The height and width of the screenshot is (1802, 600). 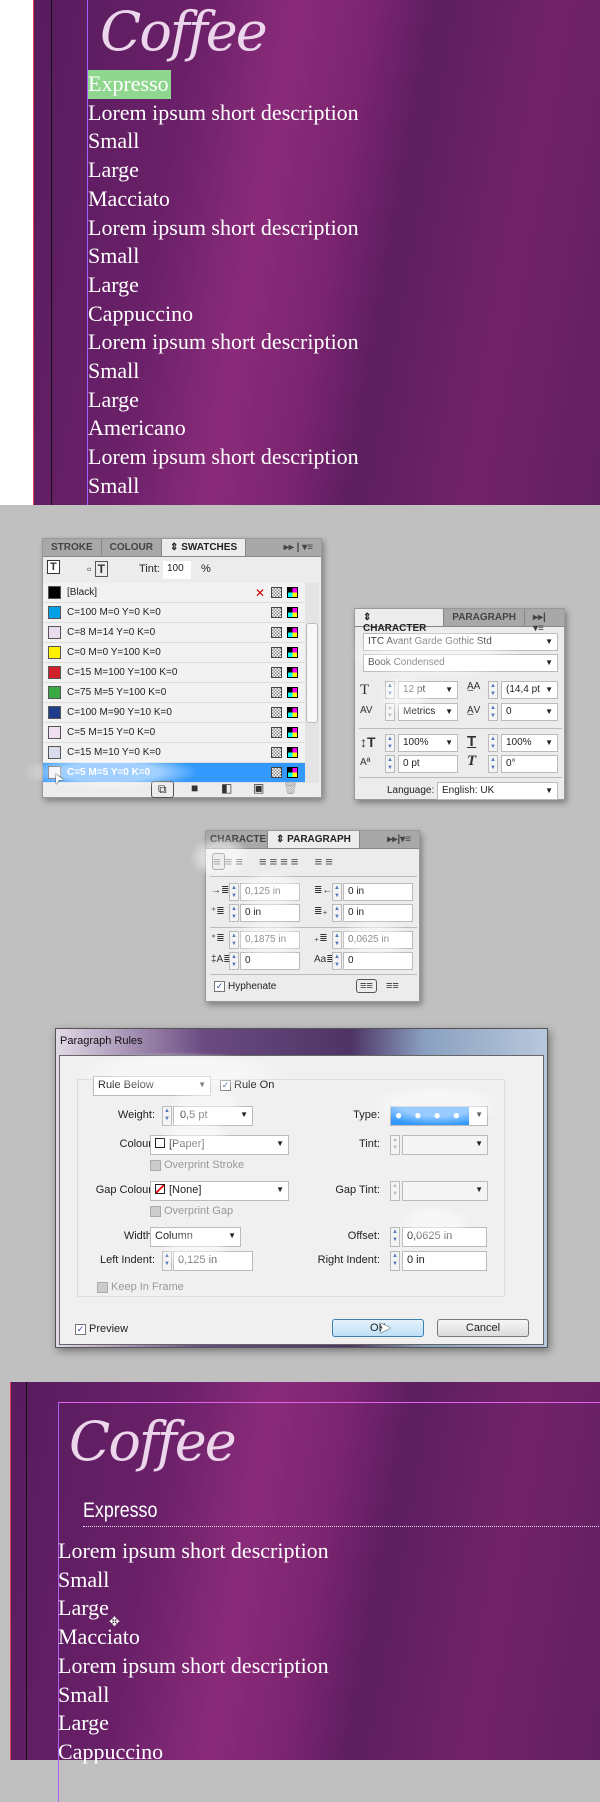 I want to click on text-formatting-icon: ▫ T, so click(x=97, y=569).